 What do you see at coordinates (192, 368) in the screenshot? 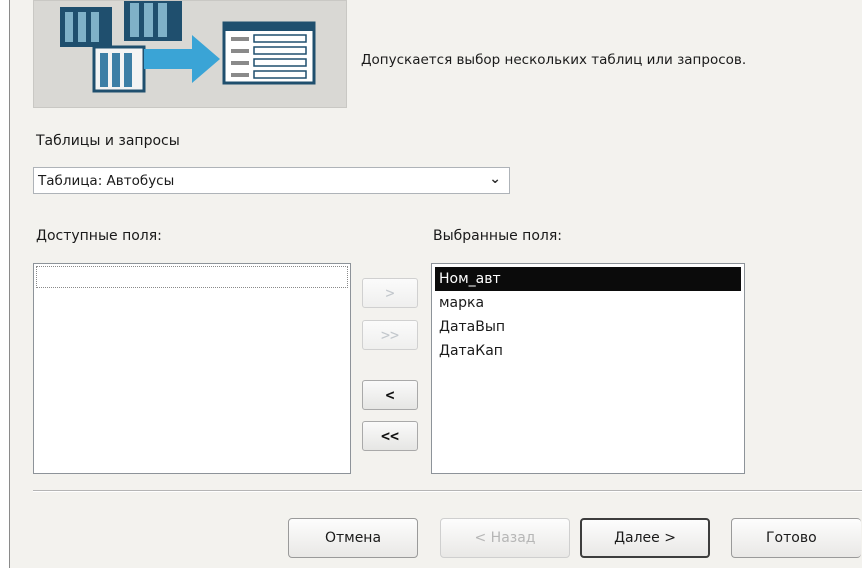
I see `available-fields-list` at bounding box center [192, 368].